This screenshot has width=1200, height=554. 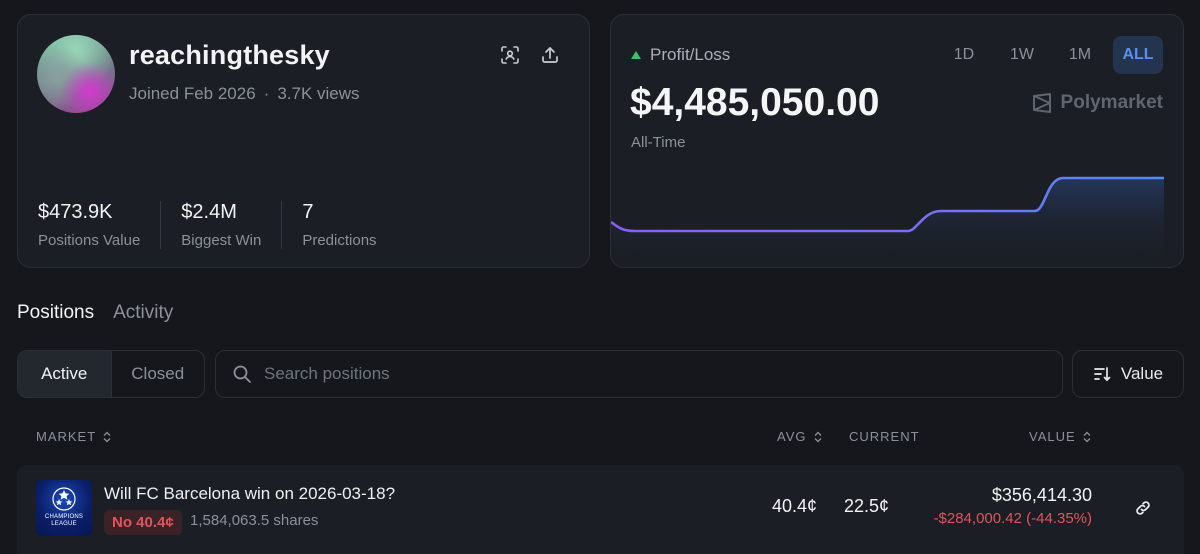 What do you see at coordinates (318, 93) in the screenshot?
I see `view-count: 3.7K views` at bounding box center [318, 93].